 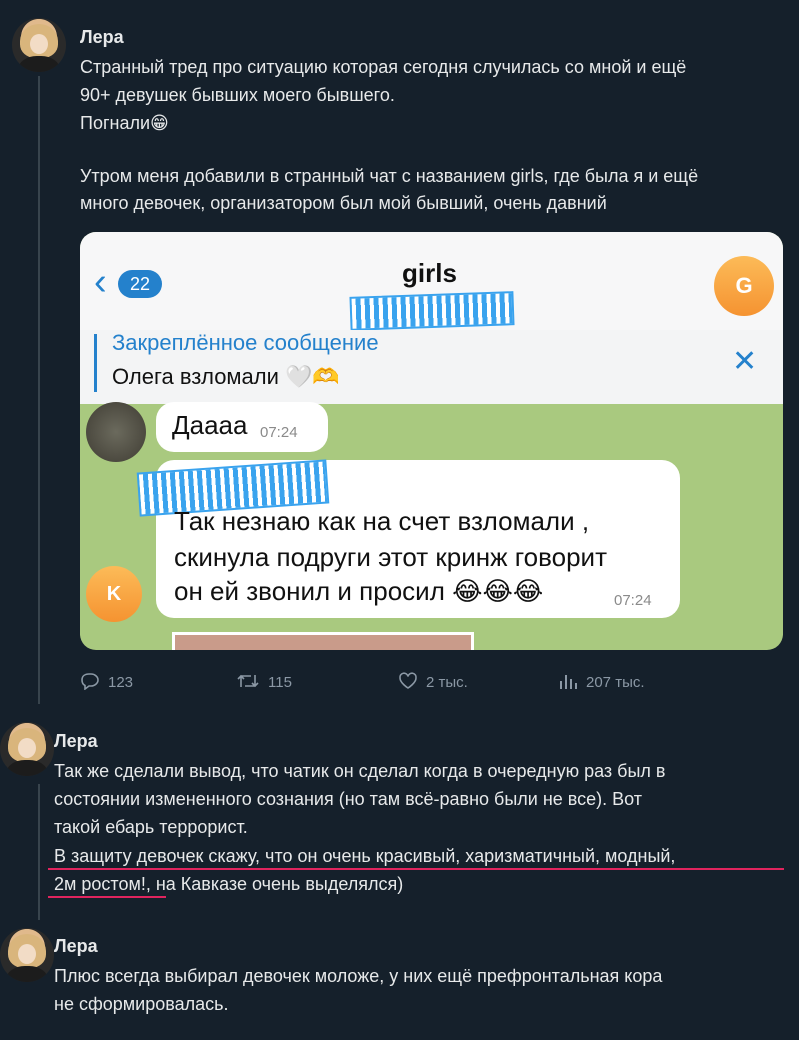 What do you see at coordinates (124, 123) in the screenshot?
I see `tweet-text-line: Погнали😁` at bounding box center [124, 123].